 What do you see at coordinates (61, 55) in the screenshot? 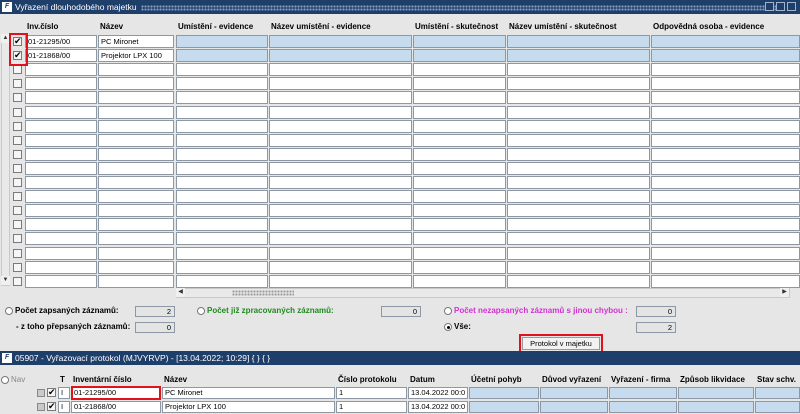
I see `inv-number-cell: 01-21868/00` at bounding box center [61, 55].